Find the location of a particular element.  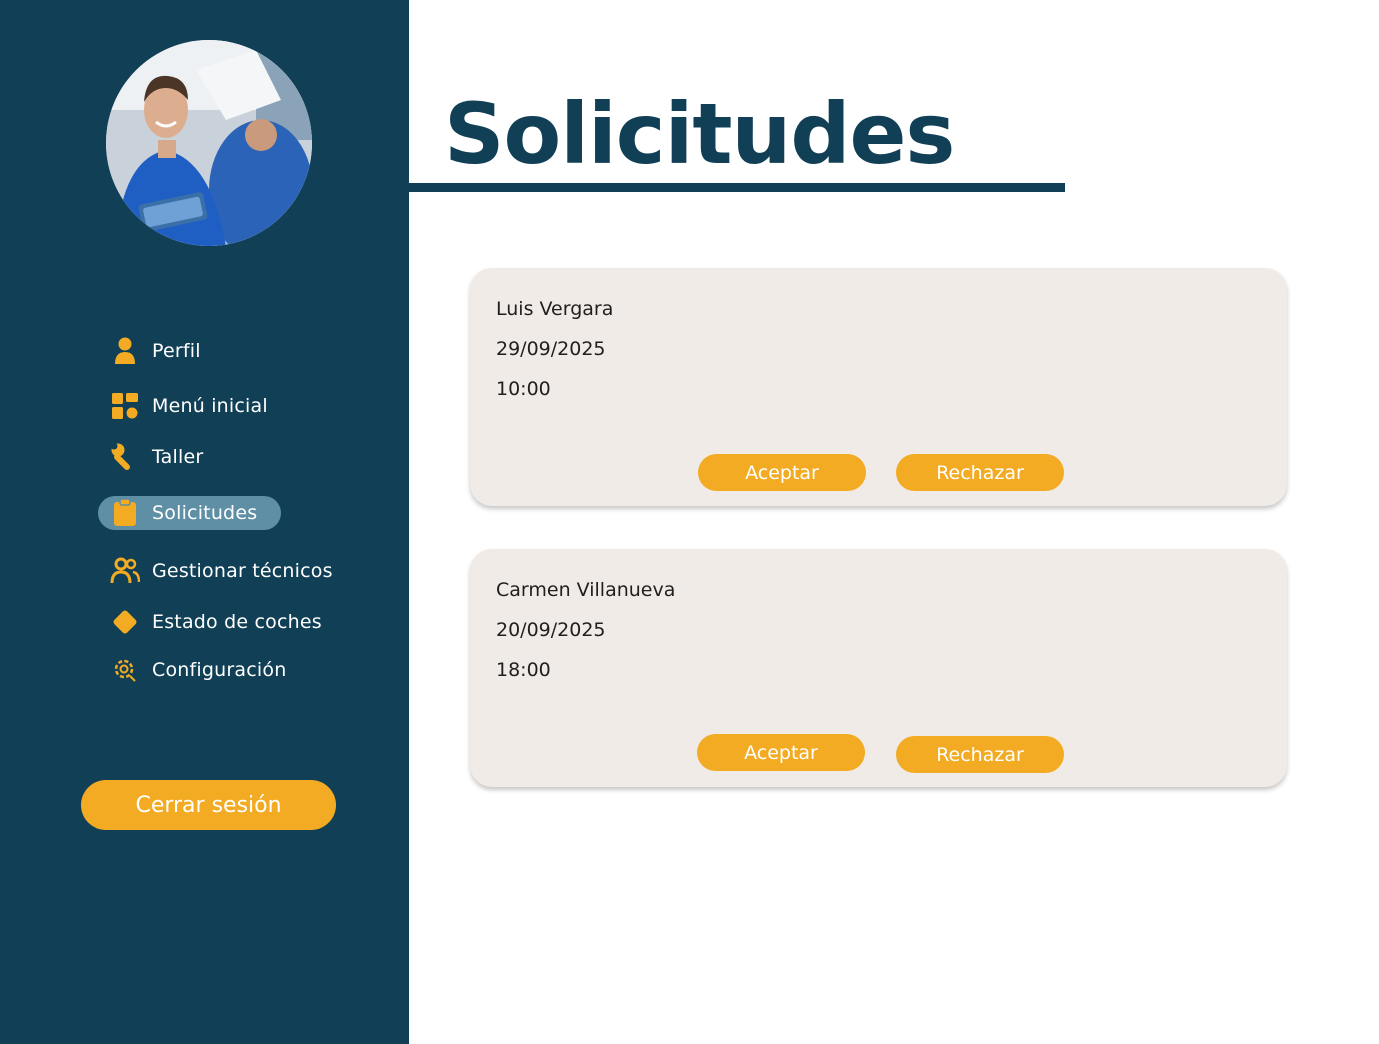

mechanic-photo is located at coordinates (209, 143).